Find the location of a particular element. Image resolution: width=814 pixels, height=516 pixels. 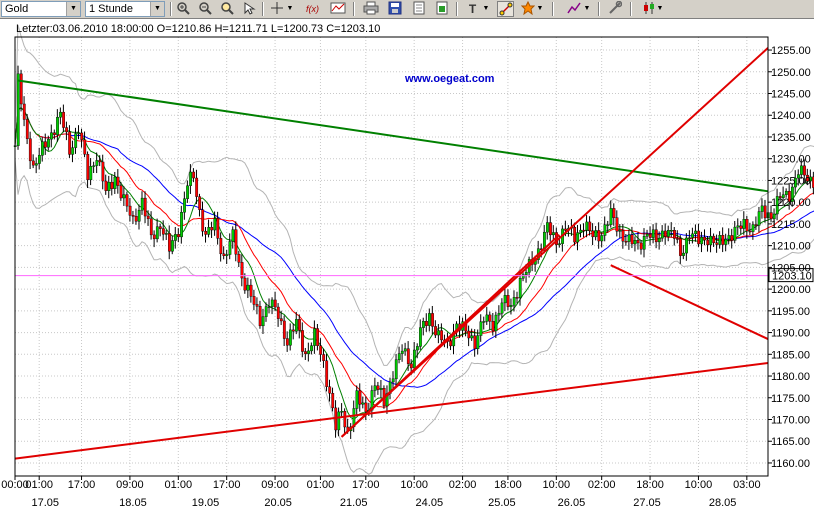

marker-icon is located at coordinates (527, 8).